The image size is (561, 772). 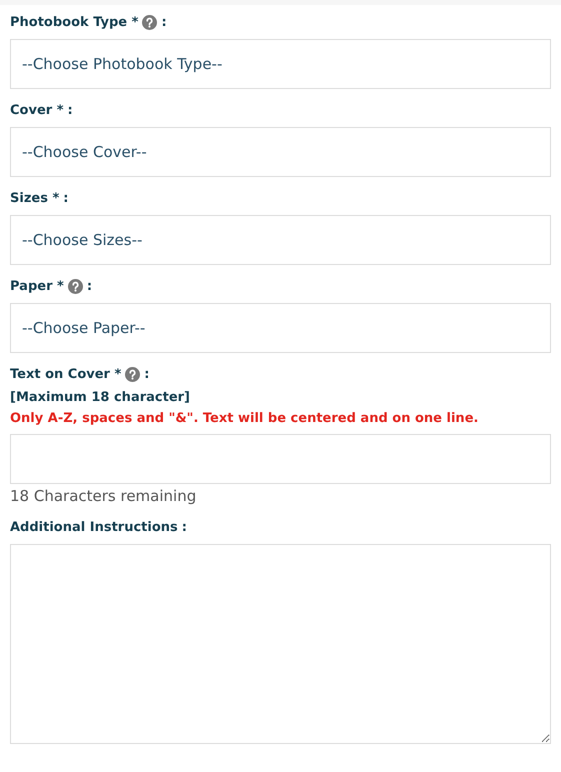 I want to click on input-field, so click(x=280, y=459).